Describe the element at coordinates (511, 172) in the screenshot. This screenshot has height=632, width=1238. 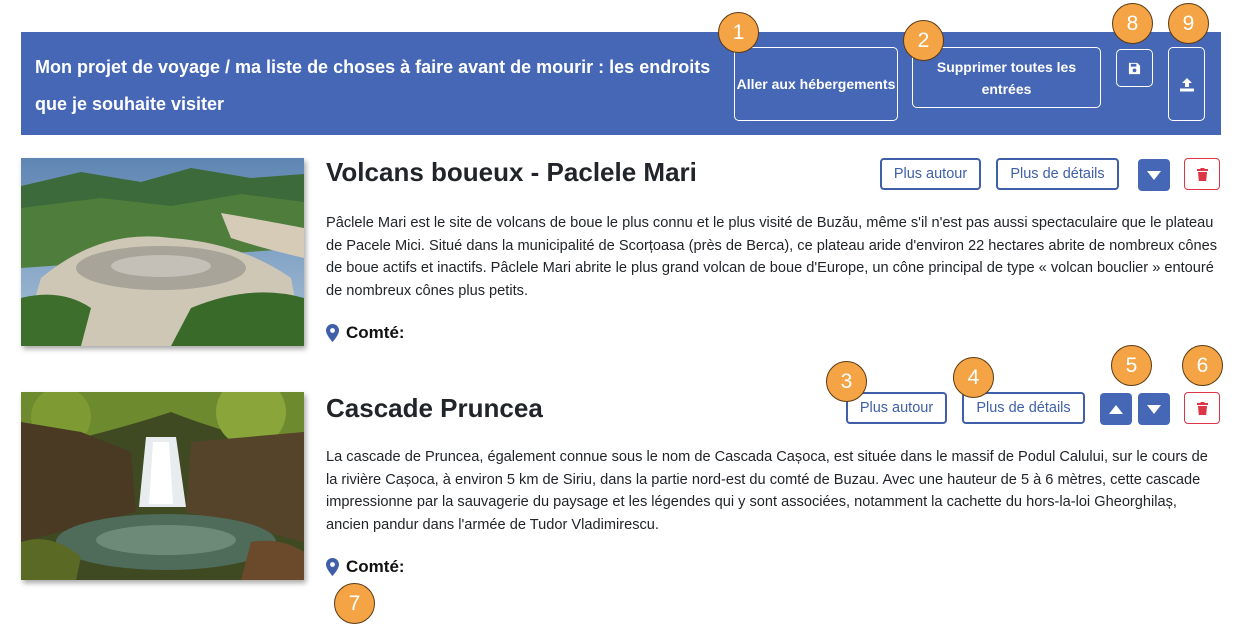
I see `item-title: Volcans boueux - Paclele Mari` at that location.